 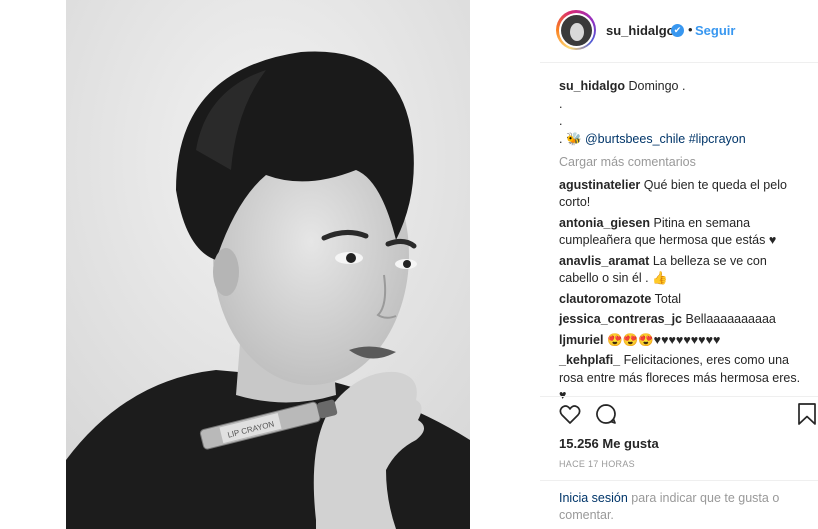 I want to click on likes-count: 15.256 Me gusta, so click(x=609, y=443).